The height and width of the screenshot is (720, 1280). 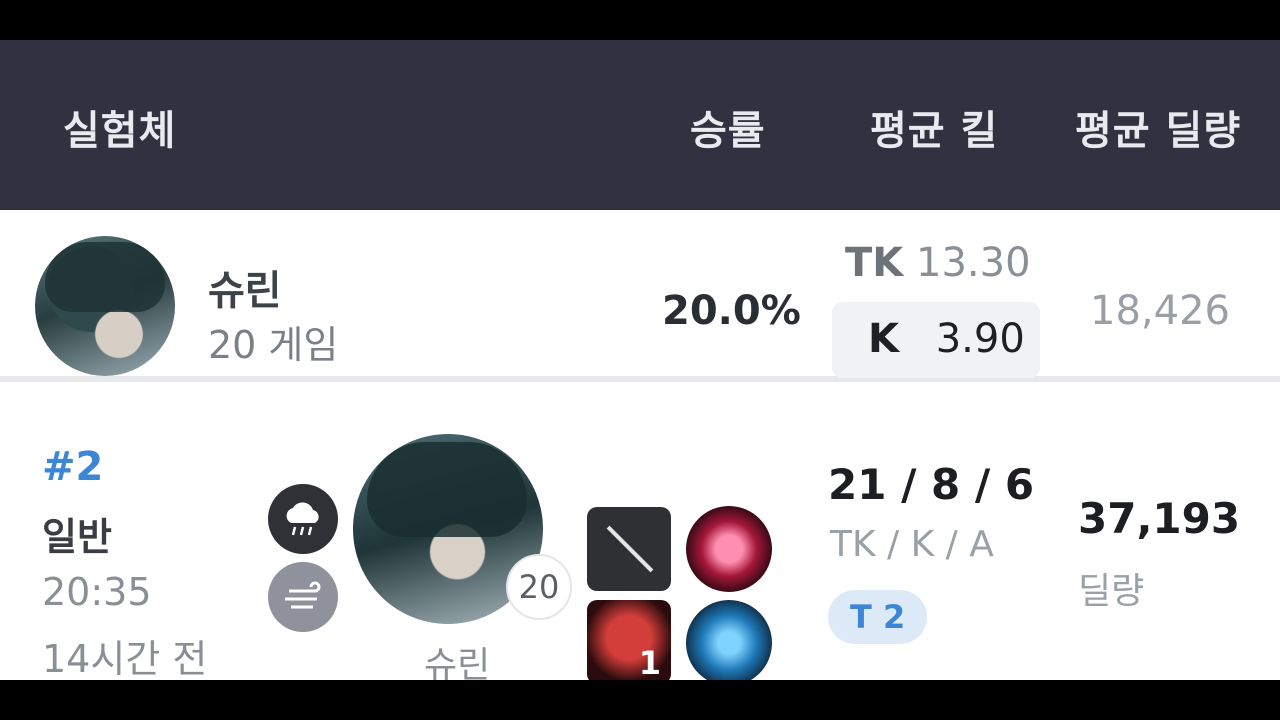 What do you see at coordinates (728, 127) in the screenshot?
I see `header-win-rate: 승률` at bounding box center [728, 127].